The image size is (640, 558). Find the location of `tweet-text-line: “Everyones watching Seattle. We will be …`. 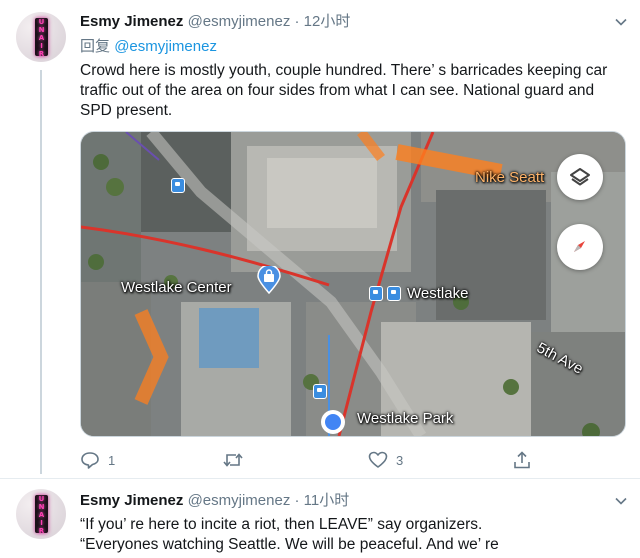

tweet-text-line: “Everyones watching Seattle. We will be … is located at coordinates (289, 544).